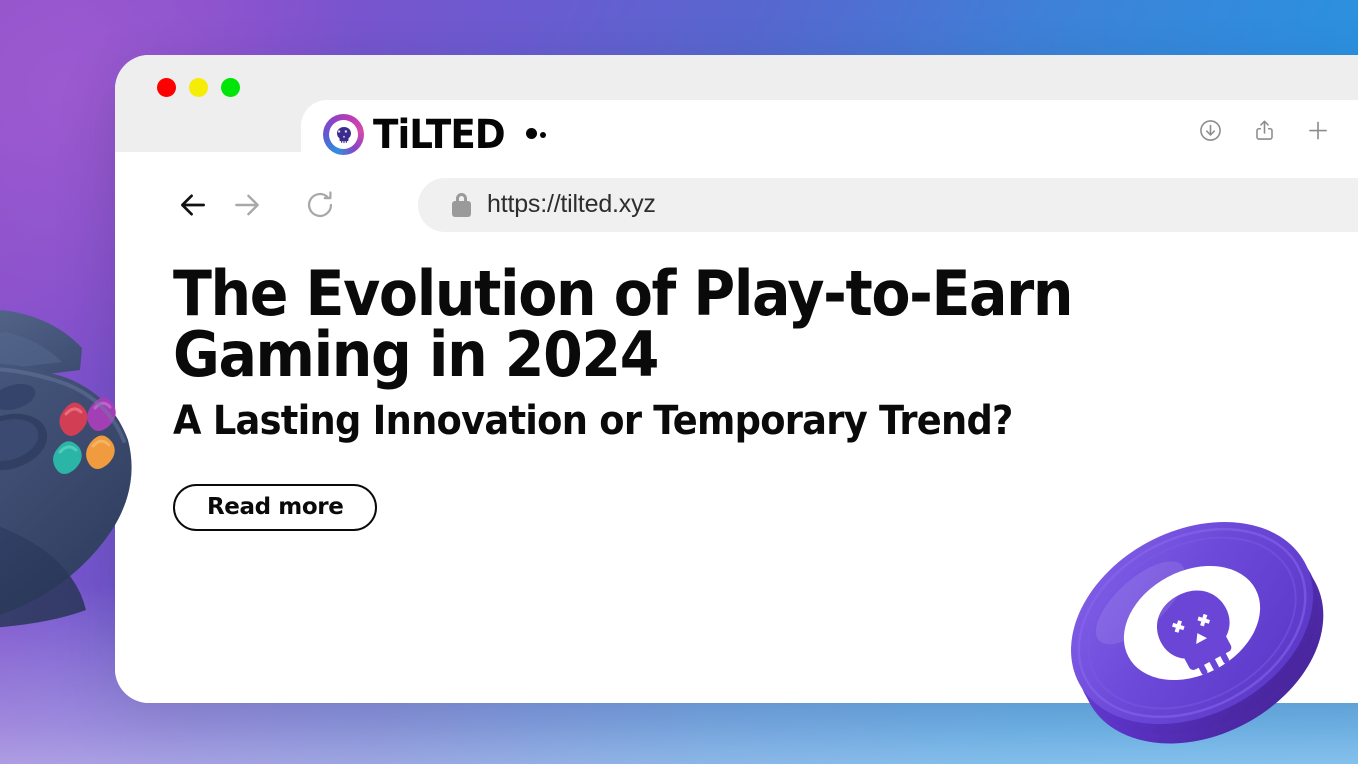 The height and width of the screenshot is (764, 1358). I want to click on share-icon, so click(1264, 130).